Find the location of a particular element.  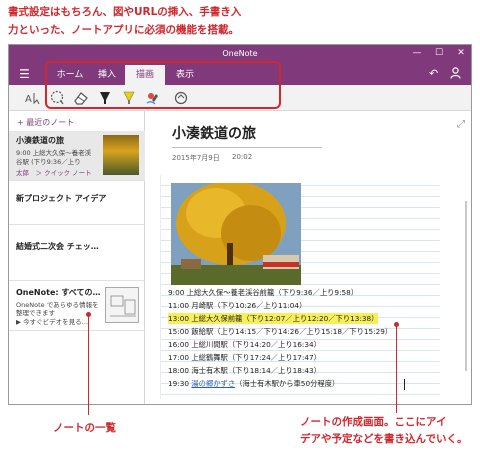

svg-text: A is located at coordinates (28, 99).